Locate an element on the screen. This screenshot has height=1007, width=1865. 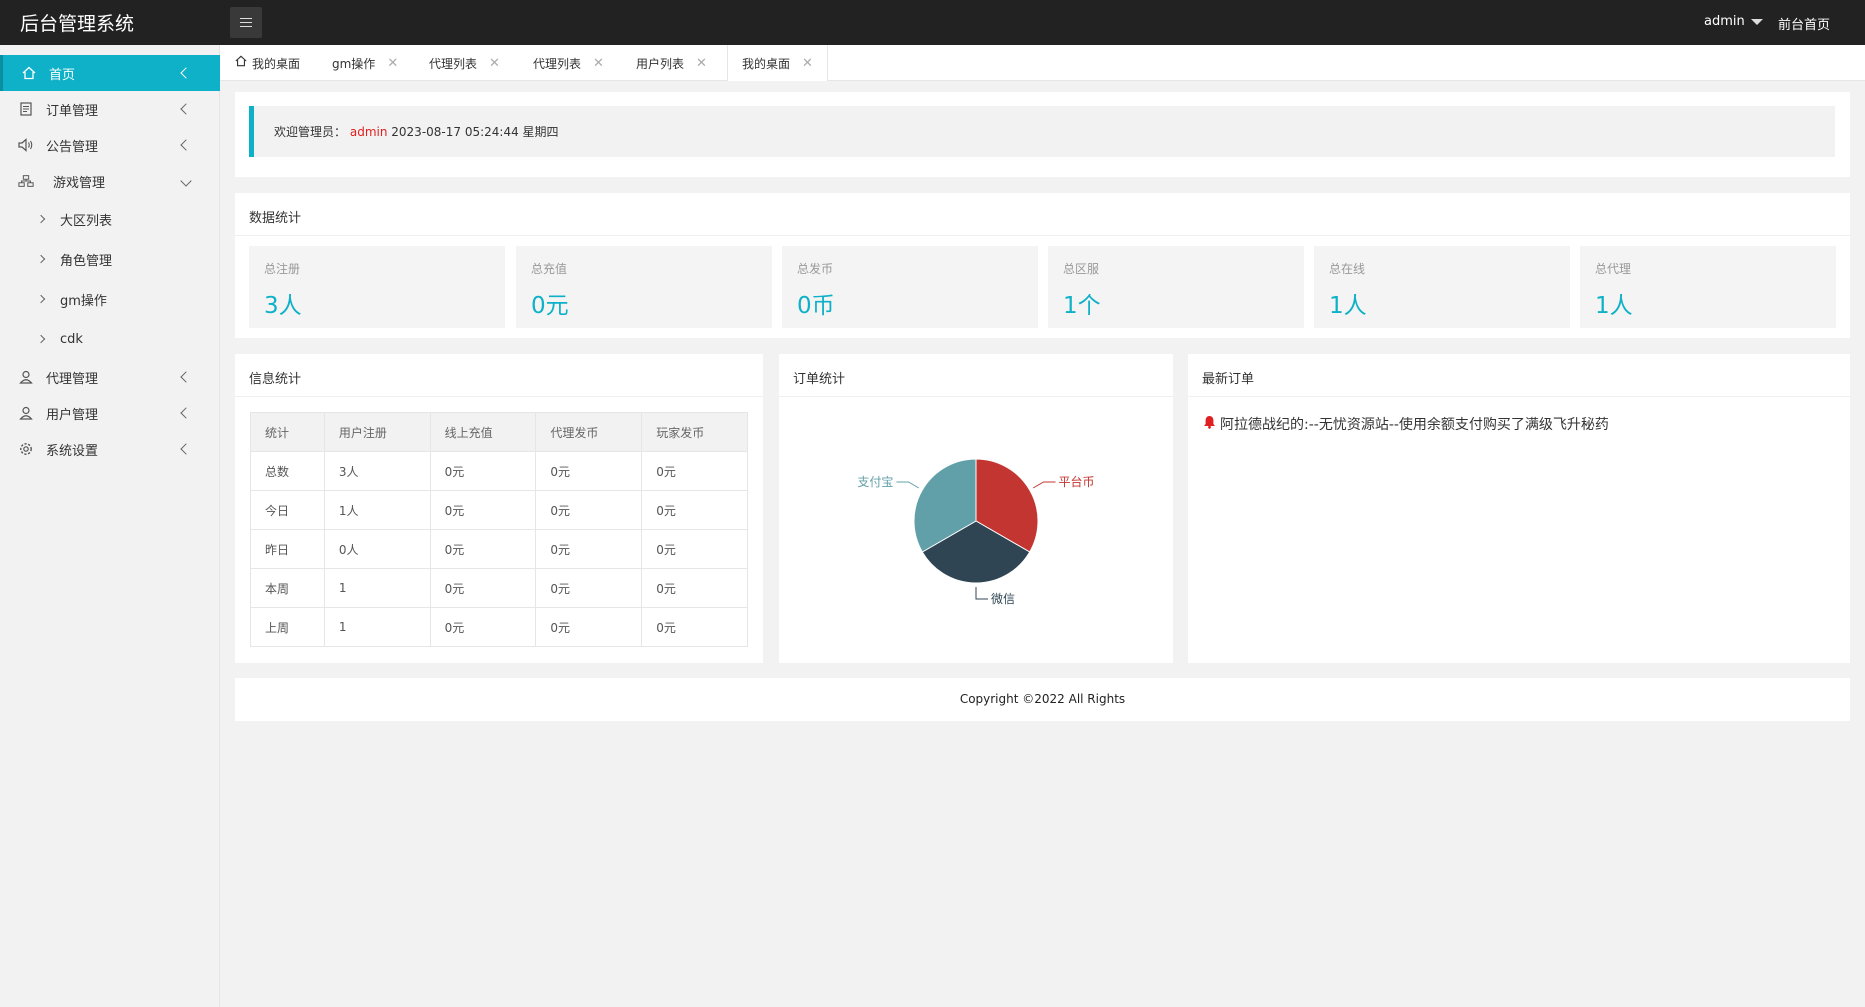
sidebar-item-label: 游戏管理 is located at coordinates (79, 183).